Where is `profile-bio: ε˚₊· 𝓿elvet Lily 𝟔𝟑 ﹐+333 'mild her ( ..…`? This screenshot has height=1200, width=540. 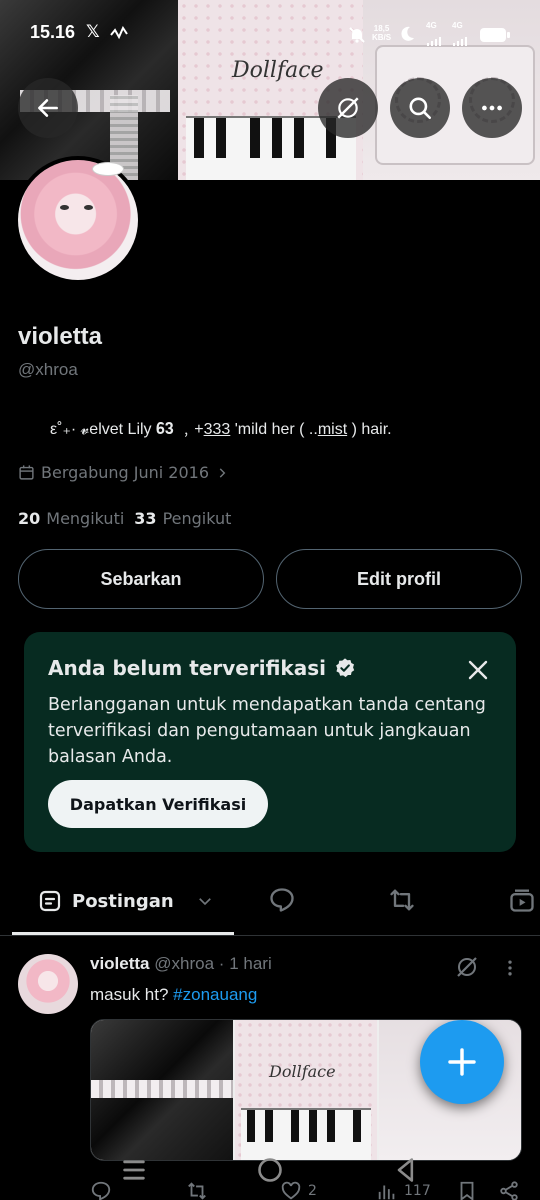 profile-bio: ε˚₊· 𝓿elvet Lily 𝟔𝟑 ﹐+333 'mild her ( ..… is located at coordinates (221, 427).